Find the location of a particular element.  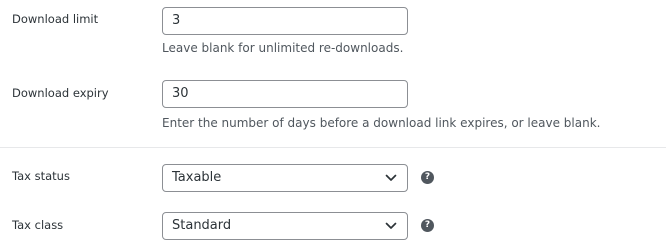

section-divider is located at coordinates (333, 147).